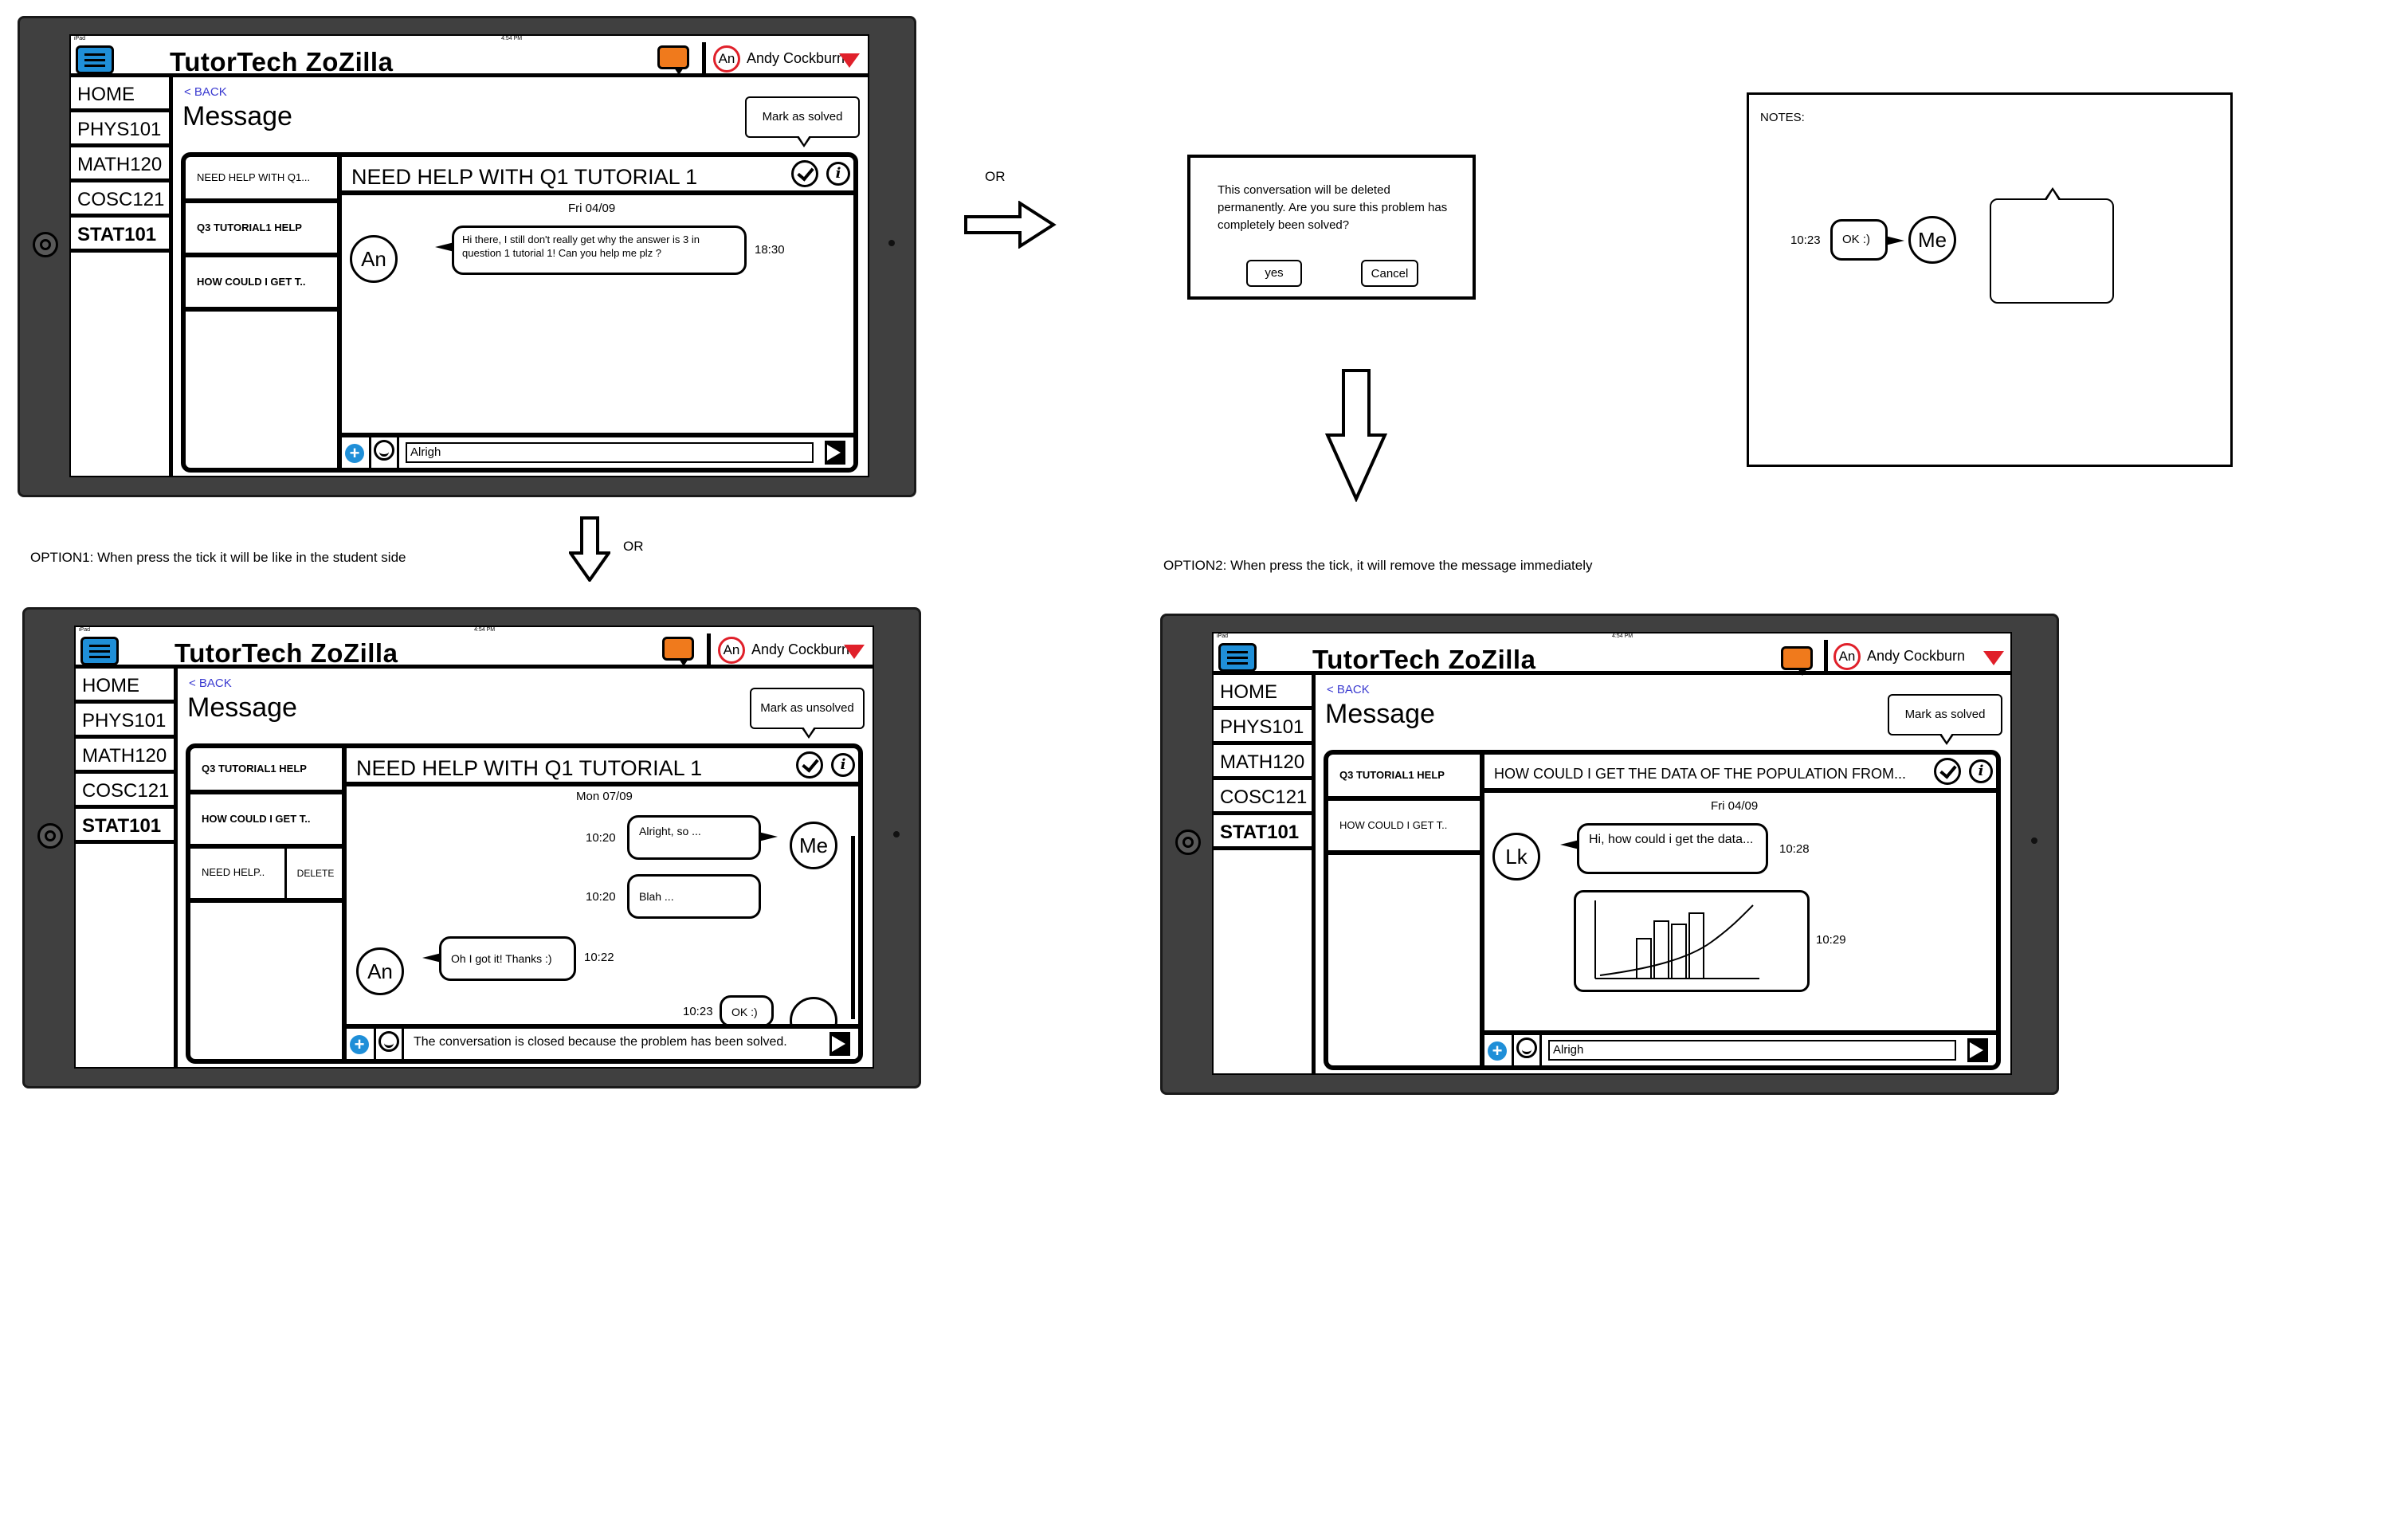  What do you see at coordinates (2052, 251) in the screenshot?
I see `tooltip-placeholder` at bounding box center [2052, 251].